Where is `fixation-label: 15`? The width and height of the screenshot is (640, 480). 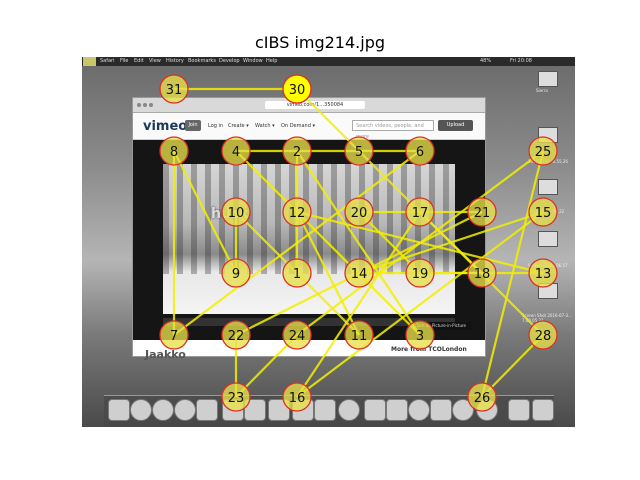
fixation-label: 15 is located at coordinates (543, 213).